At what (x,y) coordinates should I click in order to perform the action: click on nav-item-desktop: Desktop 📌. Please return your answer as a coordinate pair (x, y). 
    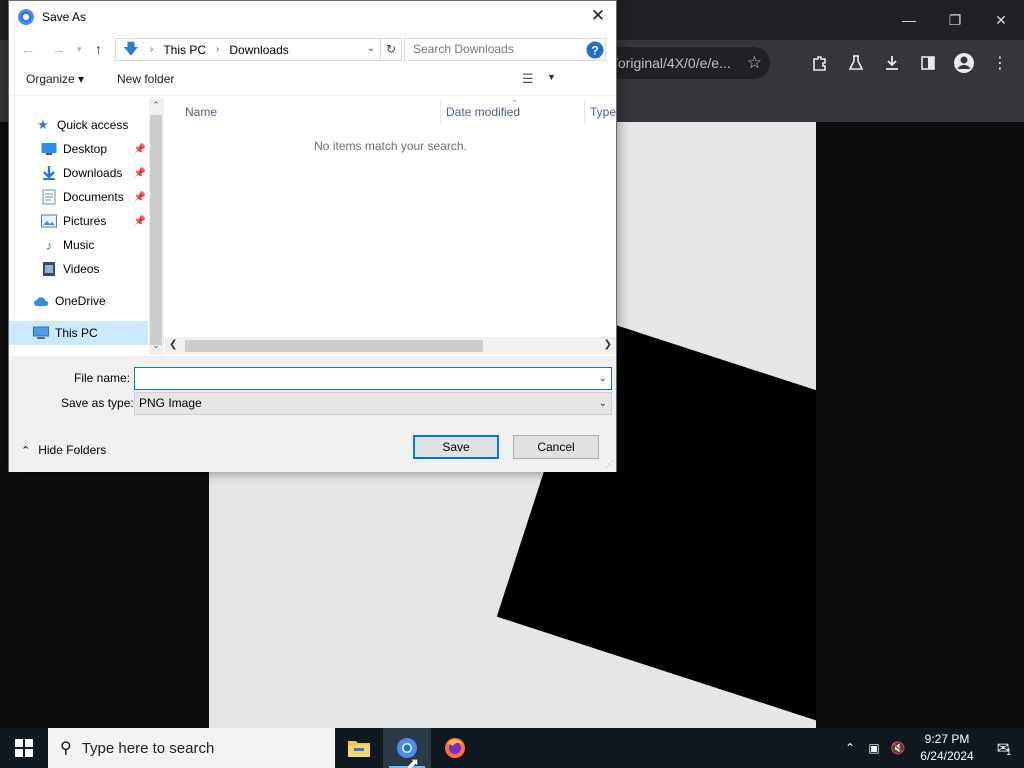
    Looking at the image, I should click on (78, 149).